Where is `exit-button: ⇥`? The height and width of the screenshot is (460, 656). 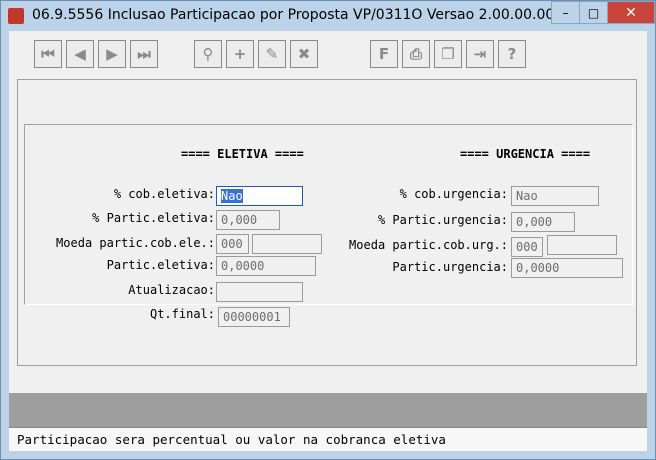 exit-button: ⇥ is located at coordinates (480, 54).